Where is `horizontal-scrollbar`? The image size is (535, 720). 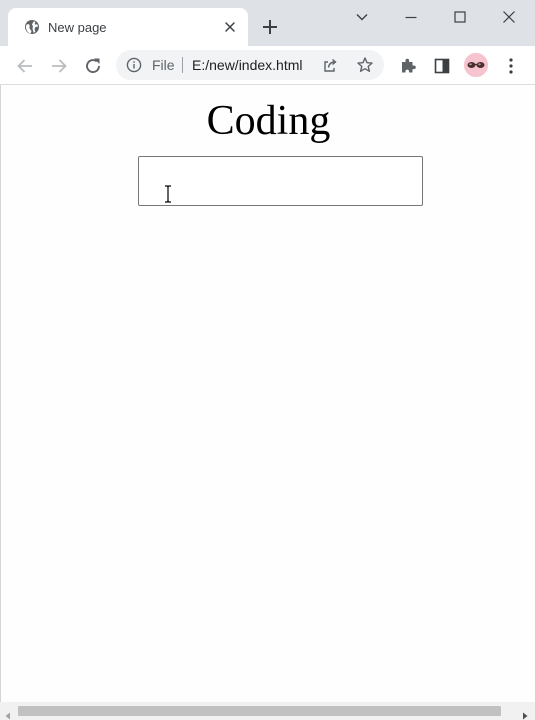 horizontal-scrollbar is located at coordinates (267, 711).